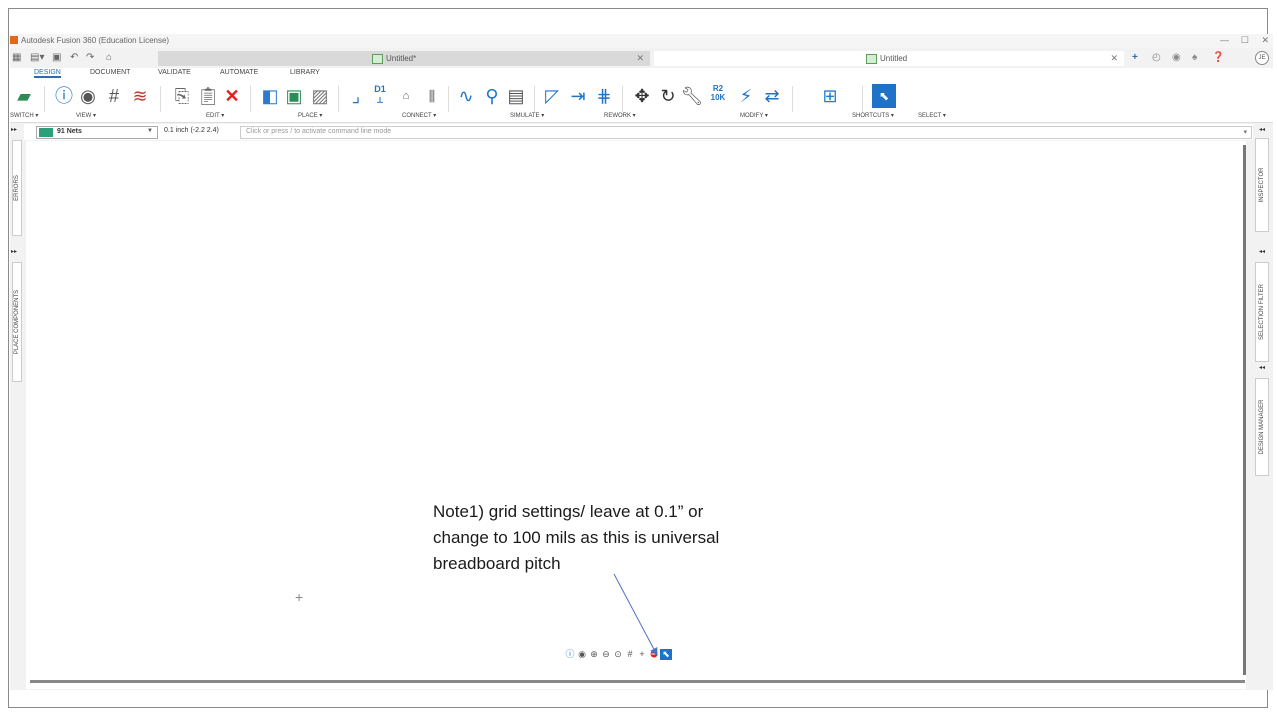 The width and height of the screenshot is (1277, 717). What do you see at coordinates (772, 96) in the screenshot?
I see `swap-icon: ⇄` at bounding box center [772, 96].